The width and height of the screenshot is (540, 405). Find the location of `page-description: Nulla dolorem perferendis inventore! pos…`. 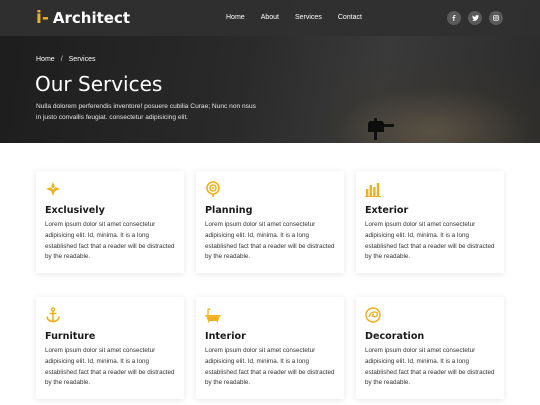

page-description: Nulla dolorem perferendis inventore! pos… is located at coordinates (146, 112).